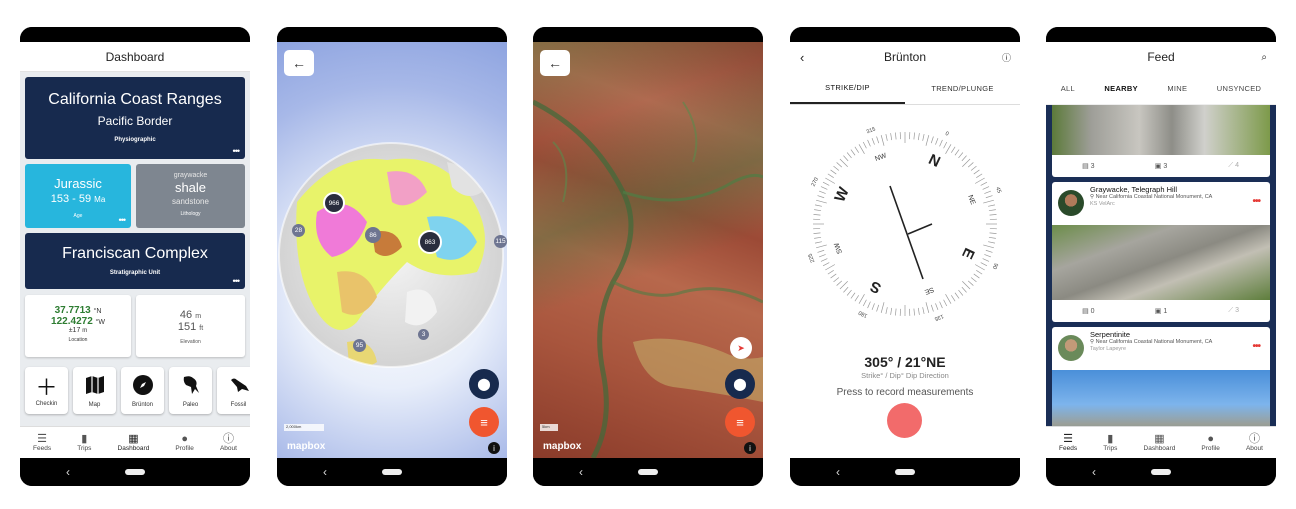 This screenshot has height=509, width=1296. Describe the element at coordinates (905, 57) in the screenshot. I see `page-title: Brünton` at that location.